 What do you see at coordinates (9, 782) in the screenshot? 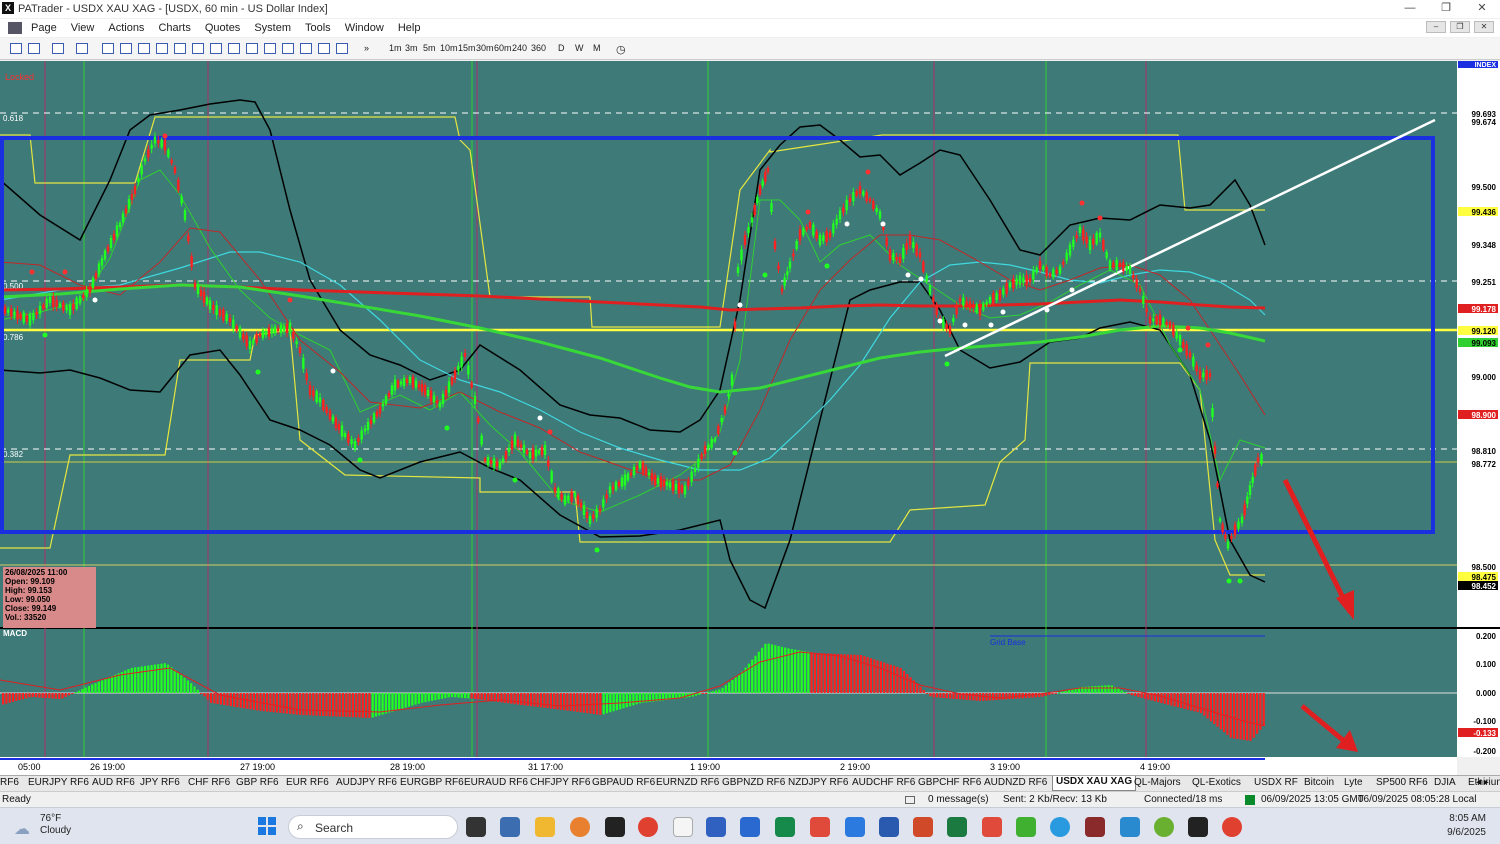
I see `symbol-tab: RF6` at bounding box center [9, 782].